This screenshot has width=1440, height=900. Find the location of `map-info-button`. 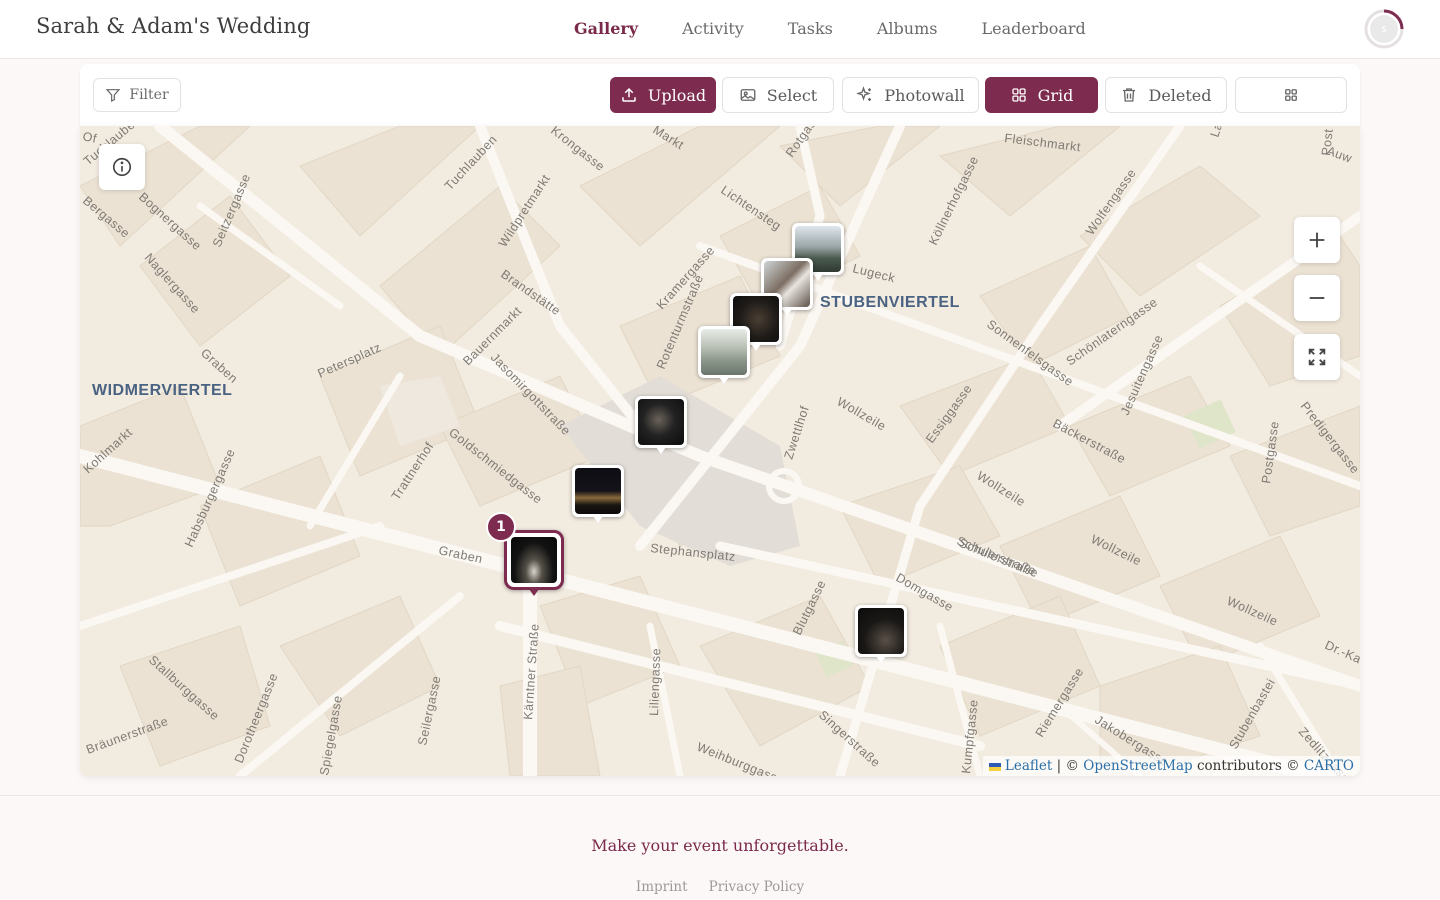

map-info-button is located at coordinates (122, 167).